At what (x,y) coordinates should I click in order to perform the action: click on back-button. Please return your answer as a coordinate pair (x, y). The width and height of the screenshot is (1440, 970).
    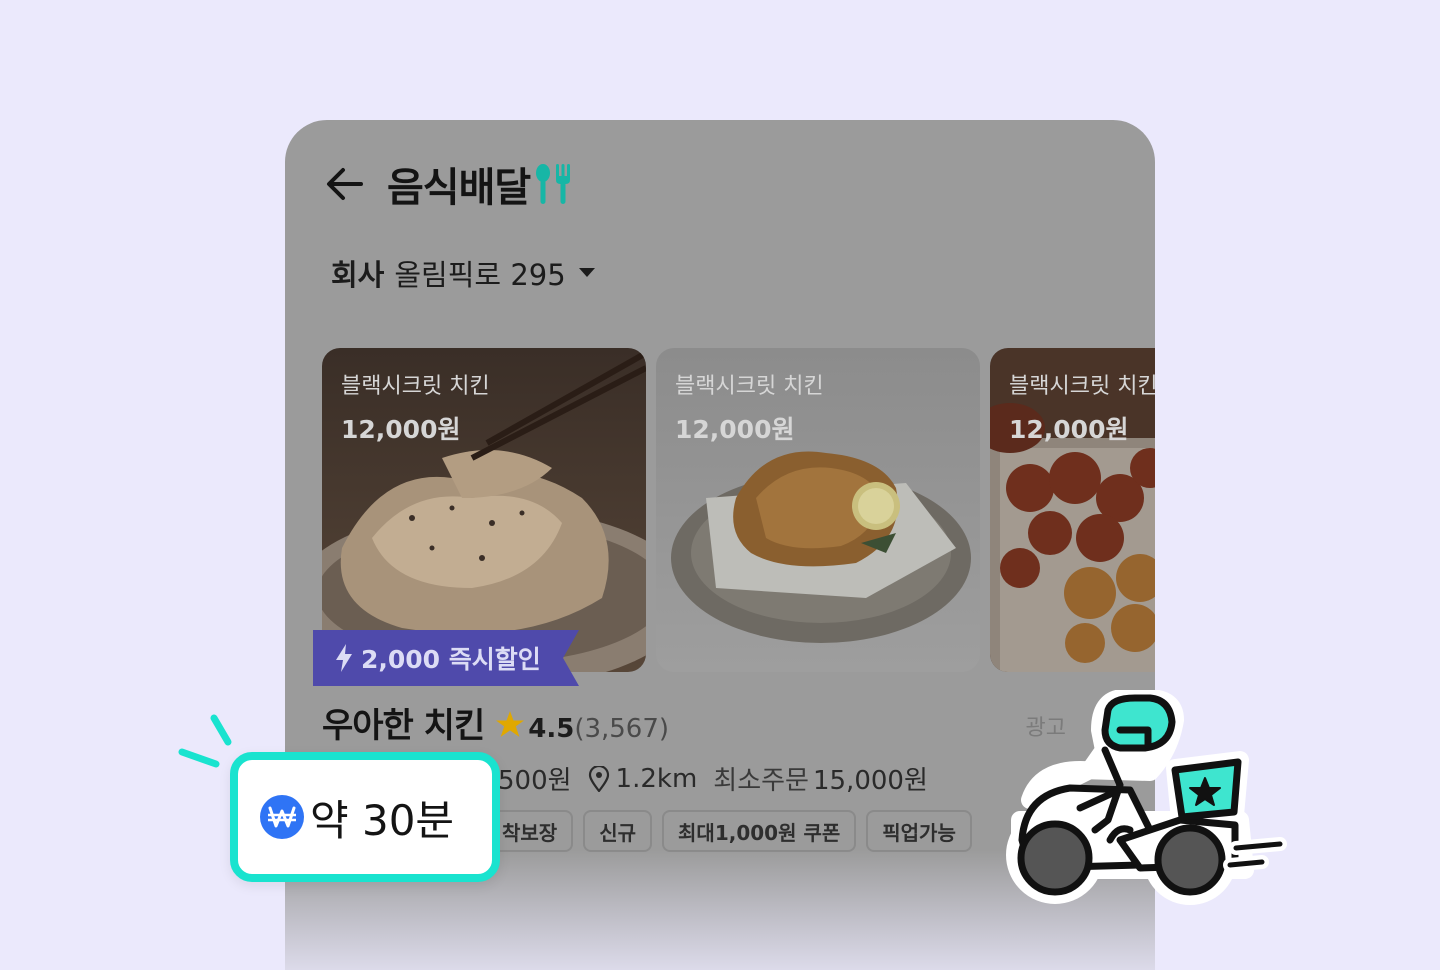
    Looking at the image, I should click on (345, 184).